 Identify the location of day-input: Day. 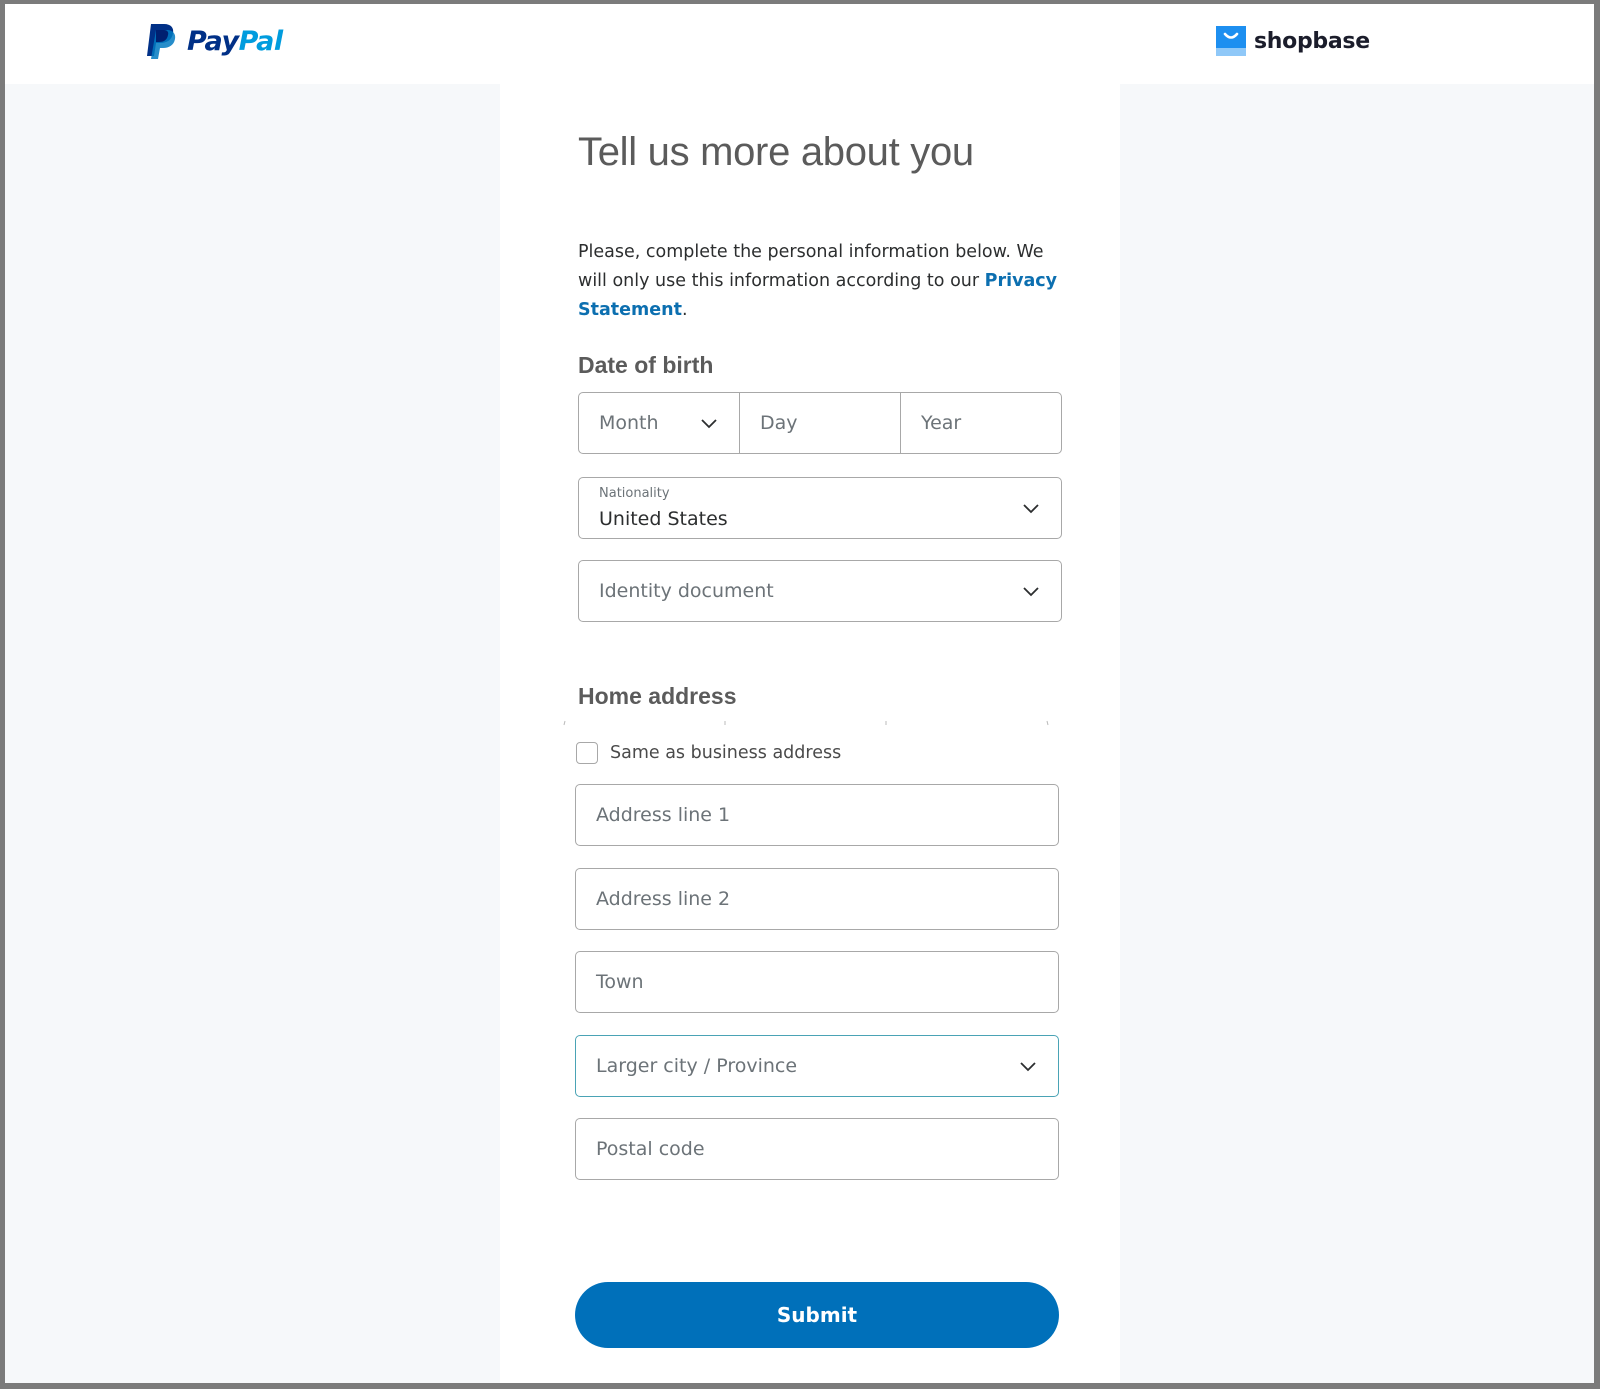
(819, 423).